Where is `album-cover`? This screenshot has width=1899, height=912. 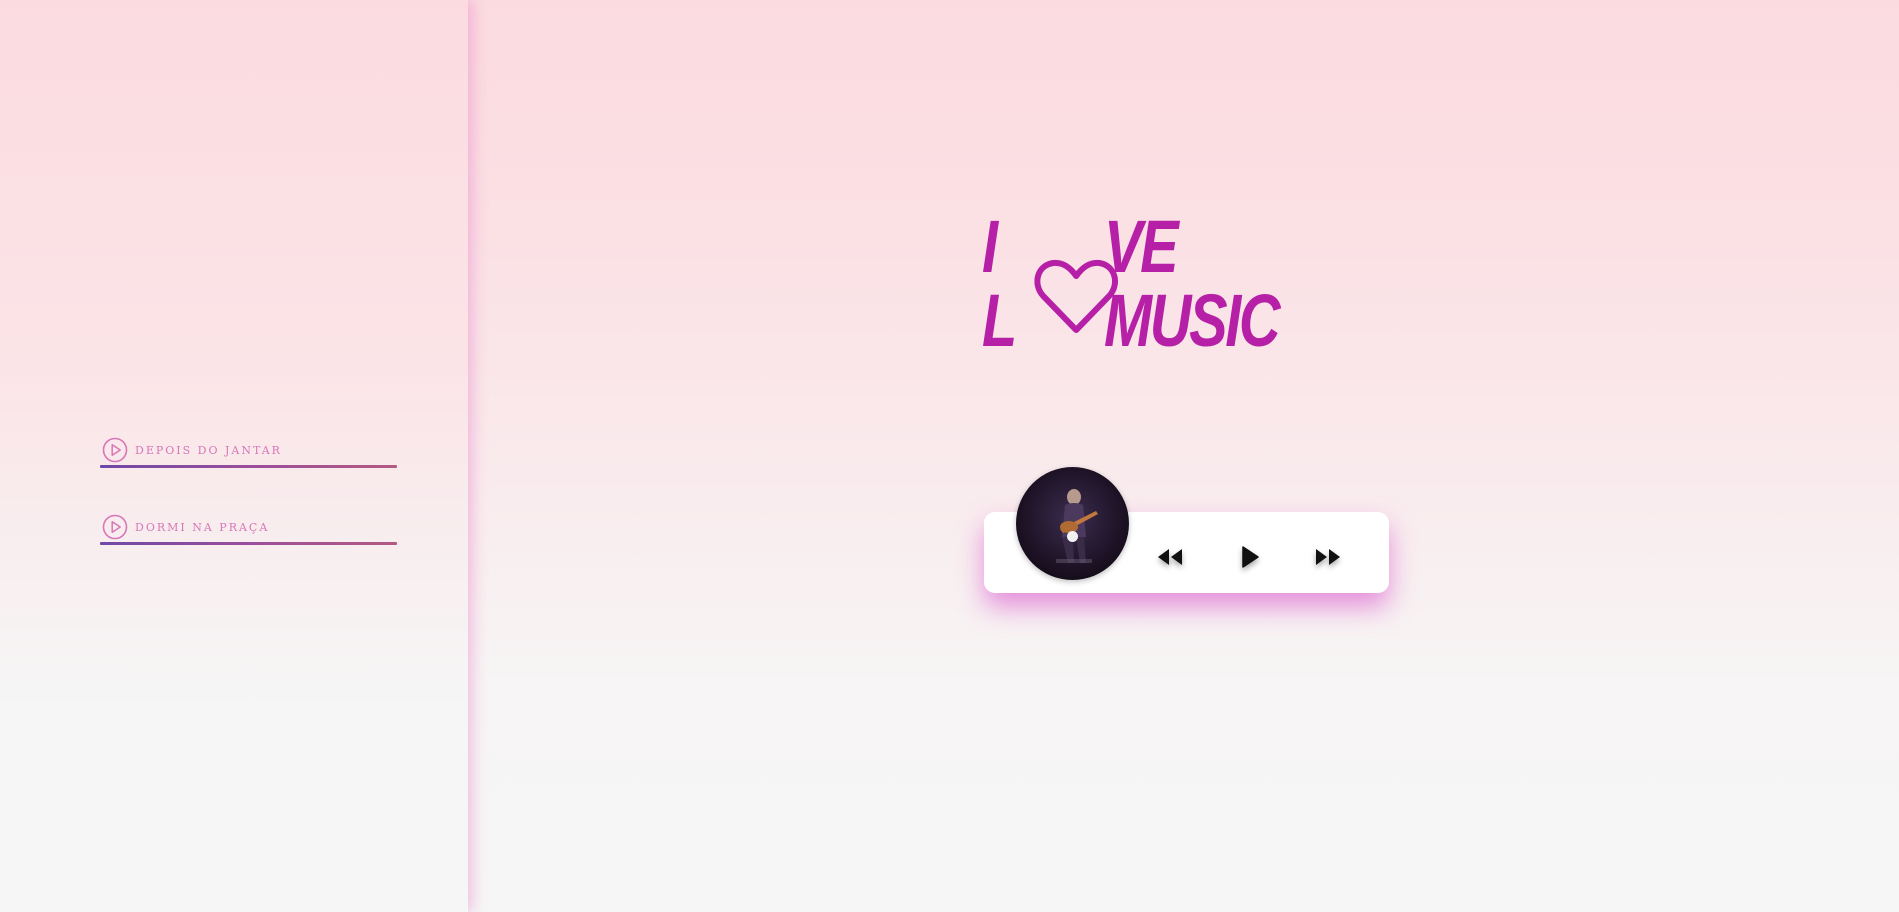 album-cover is located at coordinates (1072, 523).